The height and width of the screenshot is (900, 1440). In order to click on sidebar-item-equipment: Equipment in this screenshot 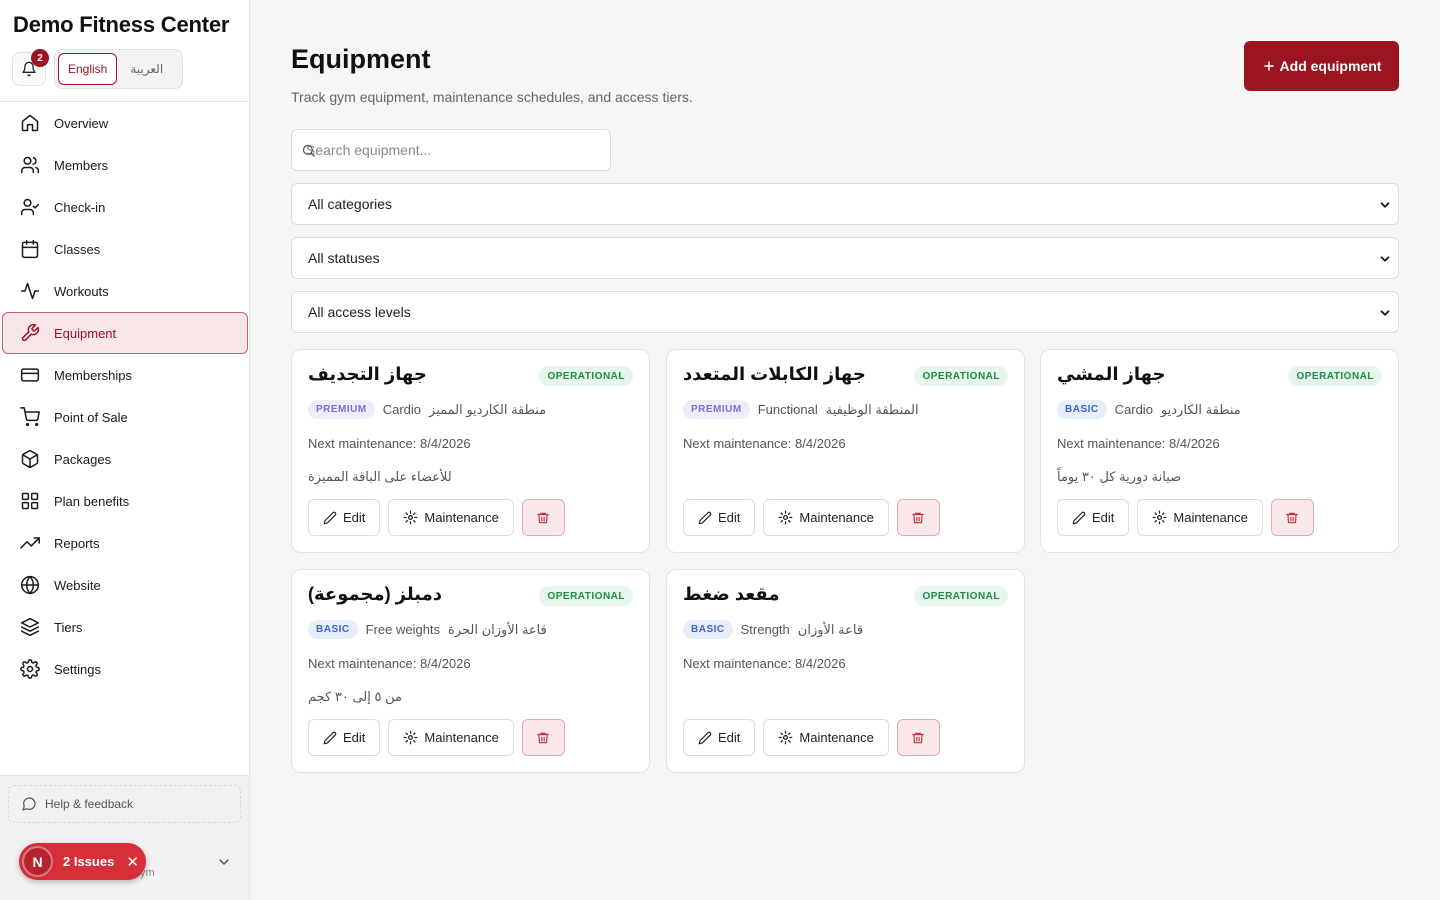, I will do `click(125, 333)`.